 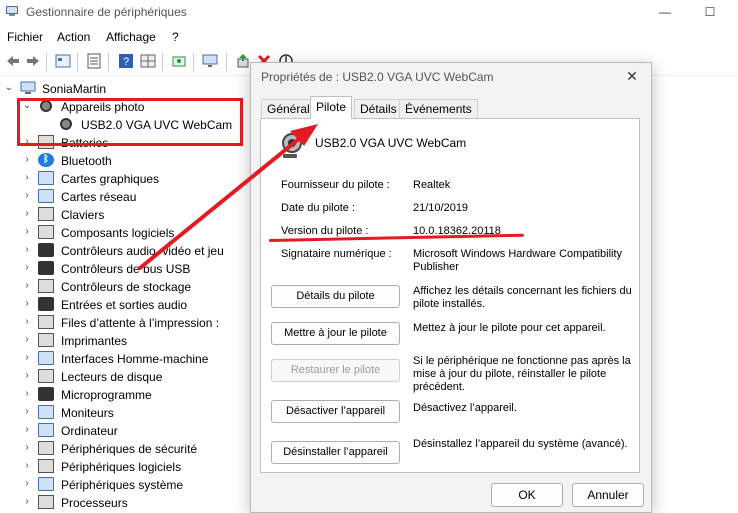 I want to click on webcam-icon, so click(x=292, y=145).